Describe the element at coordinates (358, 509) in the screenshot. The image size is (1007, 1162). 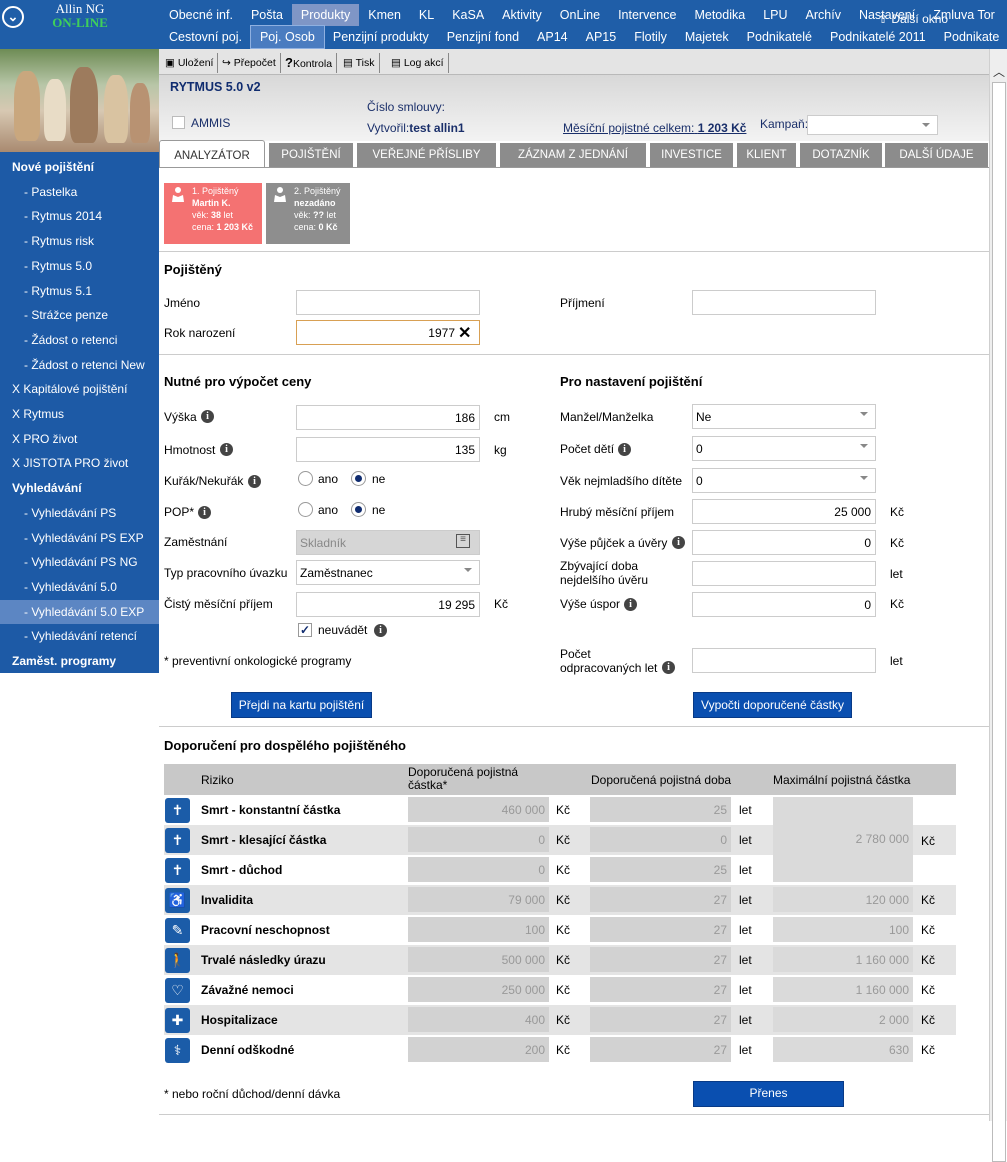
I see `pop-no-radio` at that location.